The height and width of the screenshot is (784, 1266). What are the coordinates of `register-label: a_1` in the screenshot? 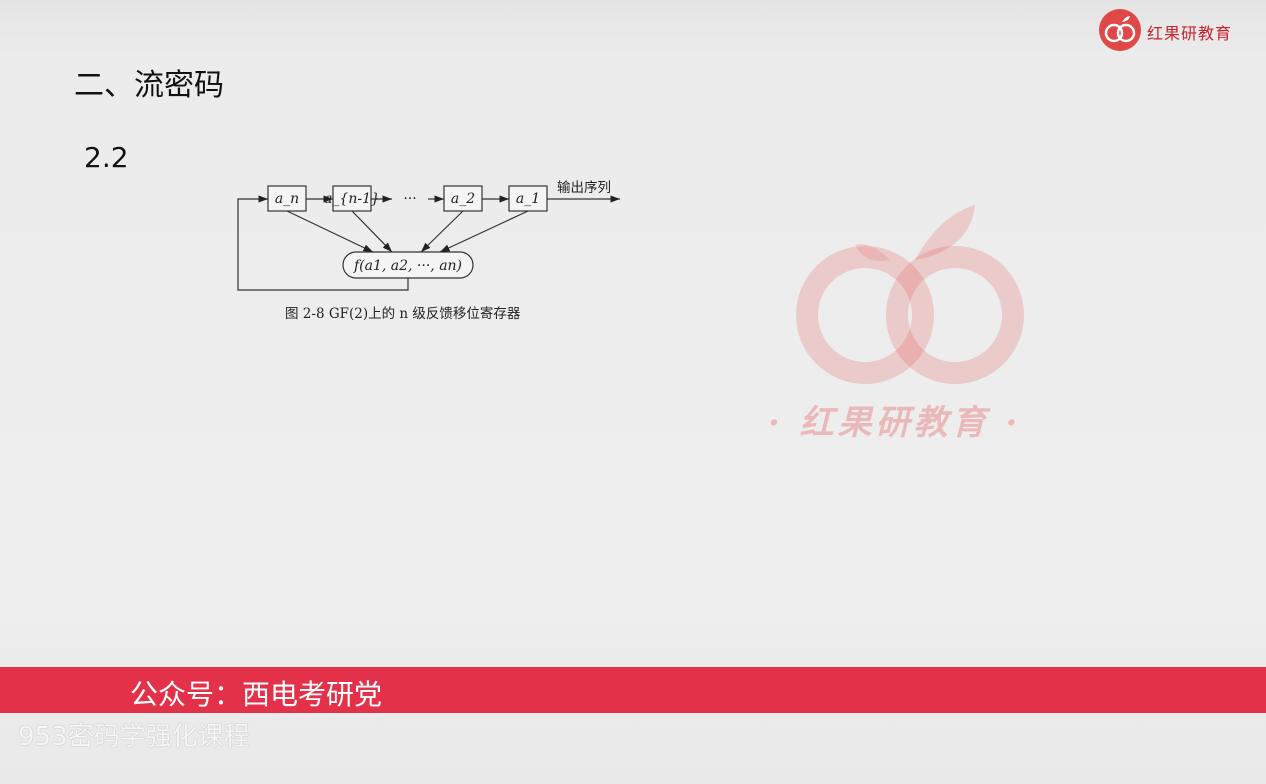 It's located at (528, 199).